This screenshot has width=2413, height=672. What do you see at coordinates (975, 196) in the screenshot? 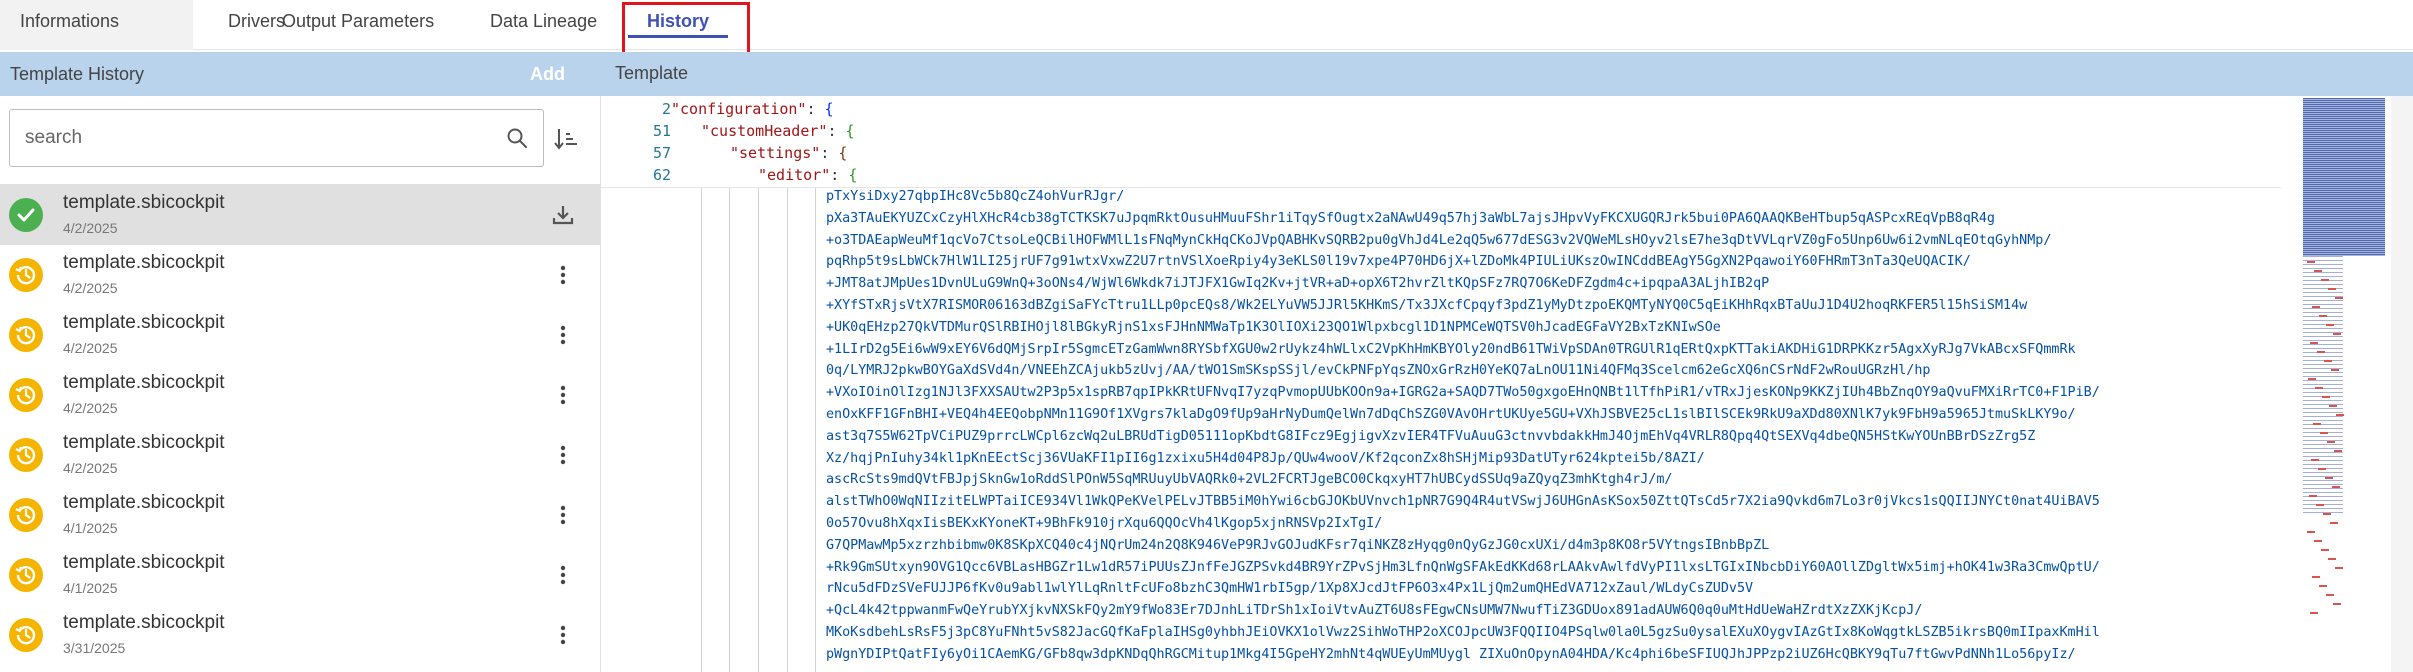
I see `base64-code-line: pTxYsiDxy27qbpIHc8Vc5b8QcZ4ohVurRJgr/` at bounding box center [975, 196].